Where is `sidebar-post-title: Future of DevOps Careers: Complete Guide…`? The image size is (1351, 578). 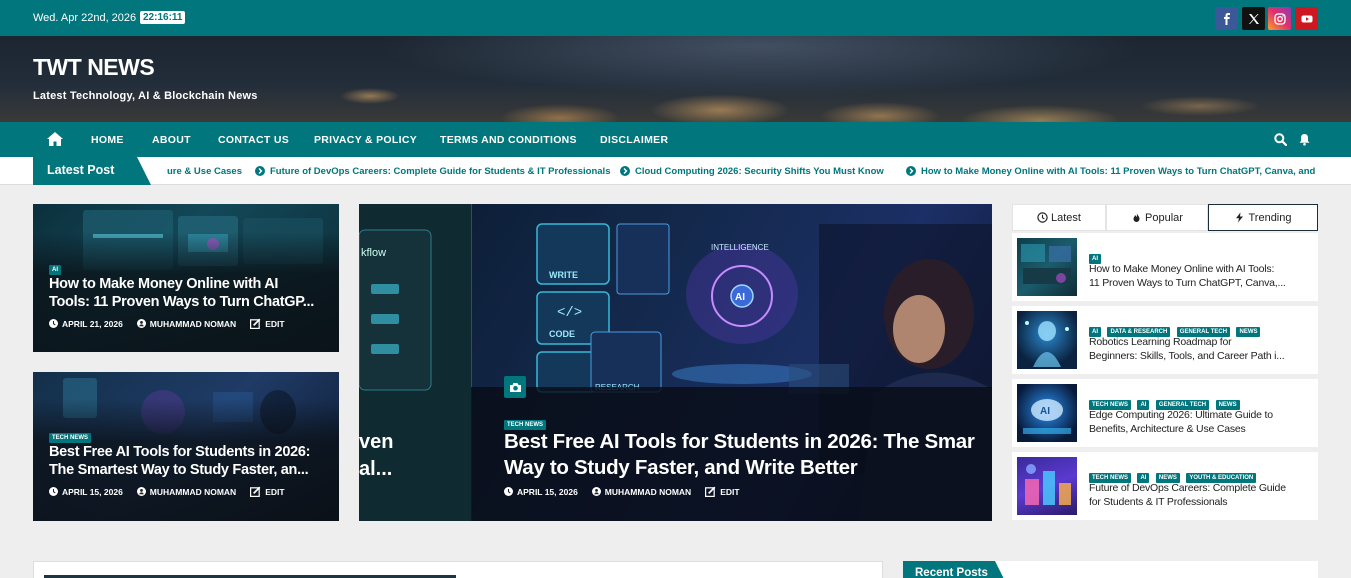 sidebar-post-title: Future of DevOps Careers: Complete Guide… is located at coordinates (1199, 495).